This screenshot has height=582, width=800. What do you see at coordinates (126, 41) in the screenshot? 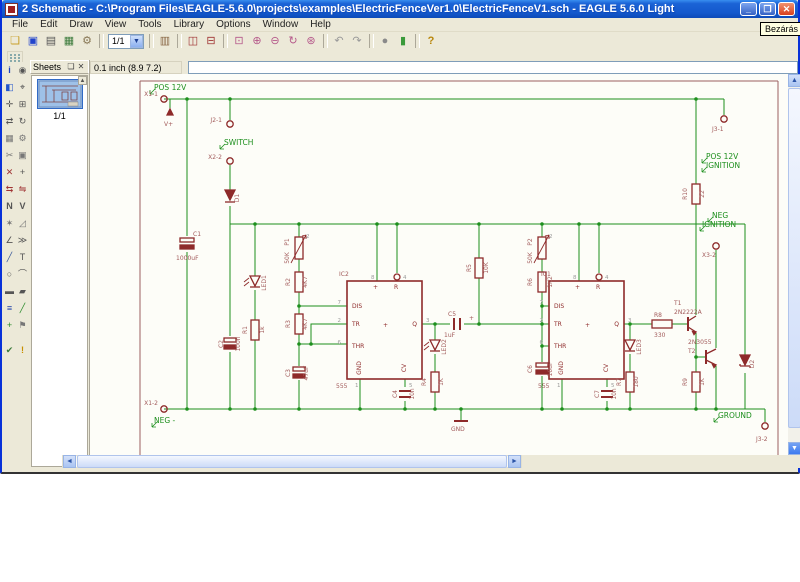
I see `sheet-selector: 1/1 ▼` at bounding box center [126, 41].